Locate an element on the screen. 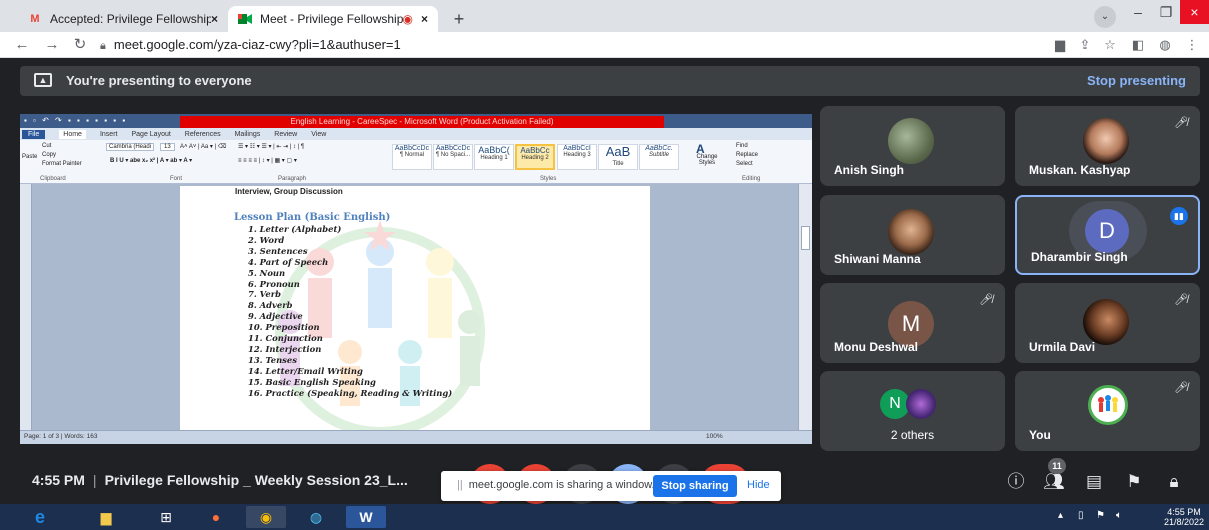  windows-taskbar: e ▆ ⊞ ● ◉ ◍ W ▴ ▯ ⚑ 🔈︎ 4:55 PM 21/8/2022 is located at coordinates (604, 517).